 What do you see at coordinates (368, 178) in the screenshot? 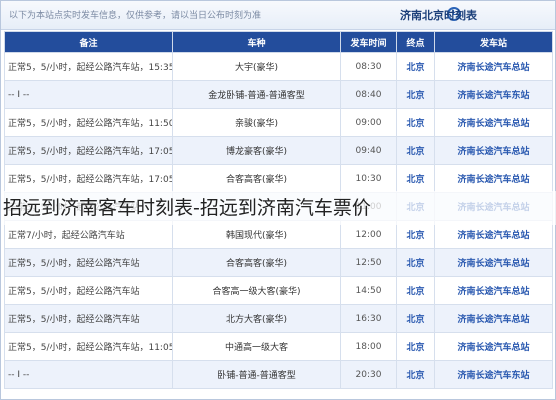
I see `cell-departure-time: 10:30` at bounding box center [368, 178].